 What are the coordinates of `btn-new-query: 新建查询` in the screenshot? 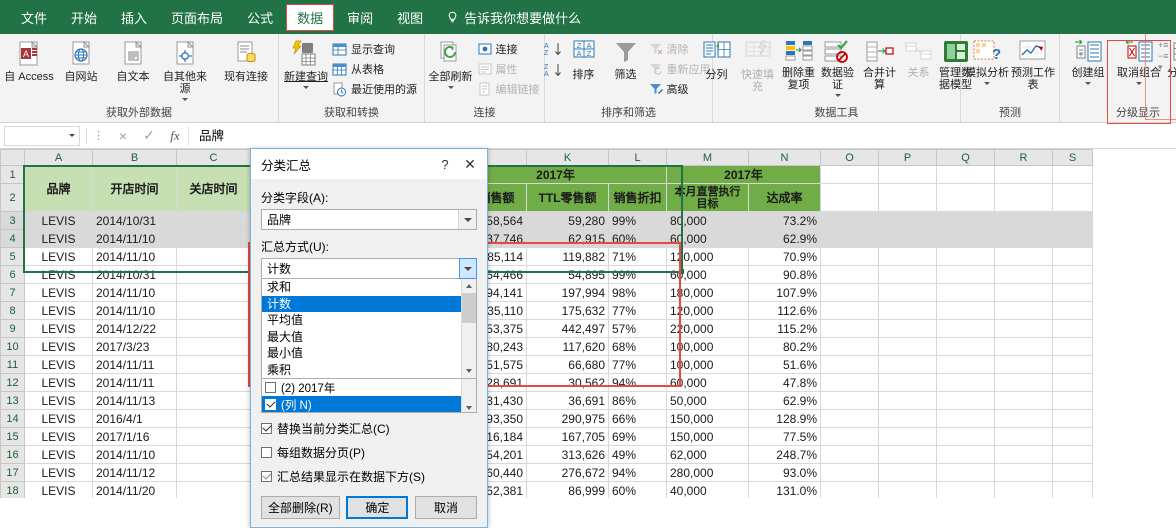 It's located at (306, 63).